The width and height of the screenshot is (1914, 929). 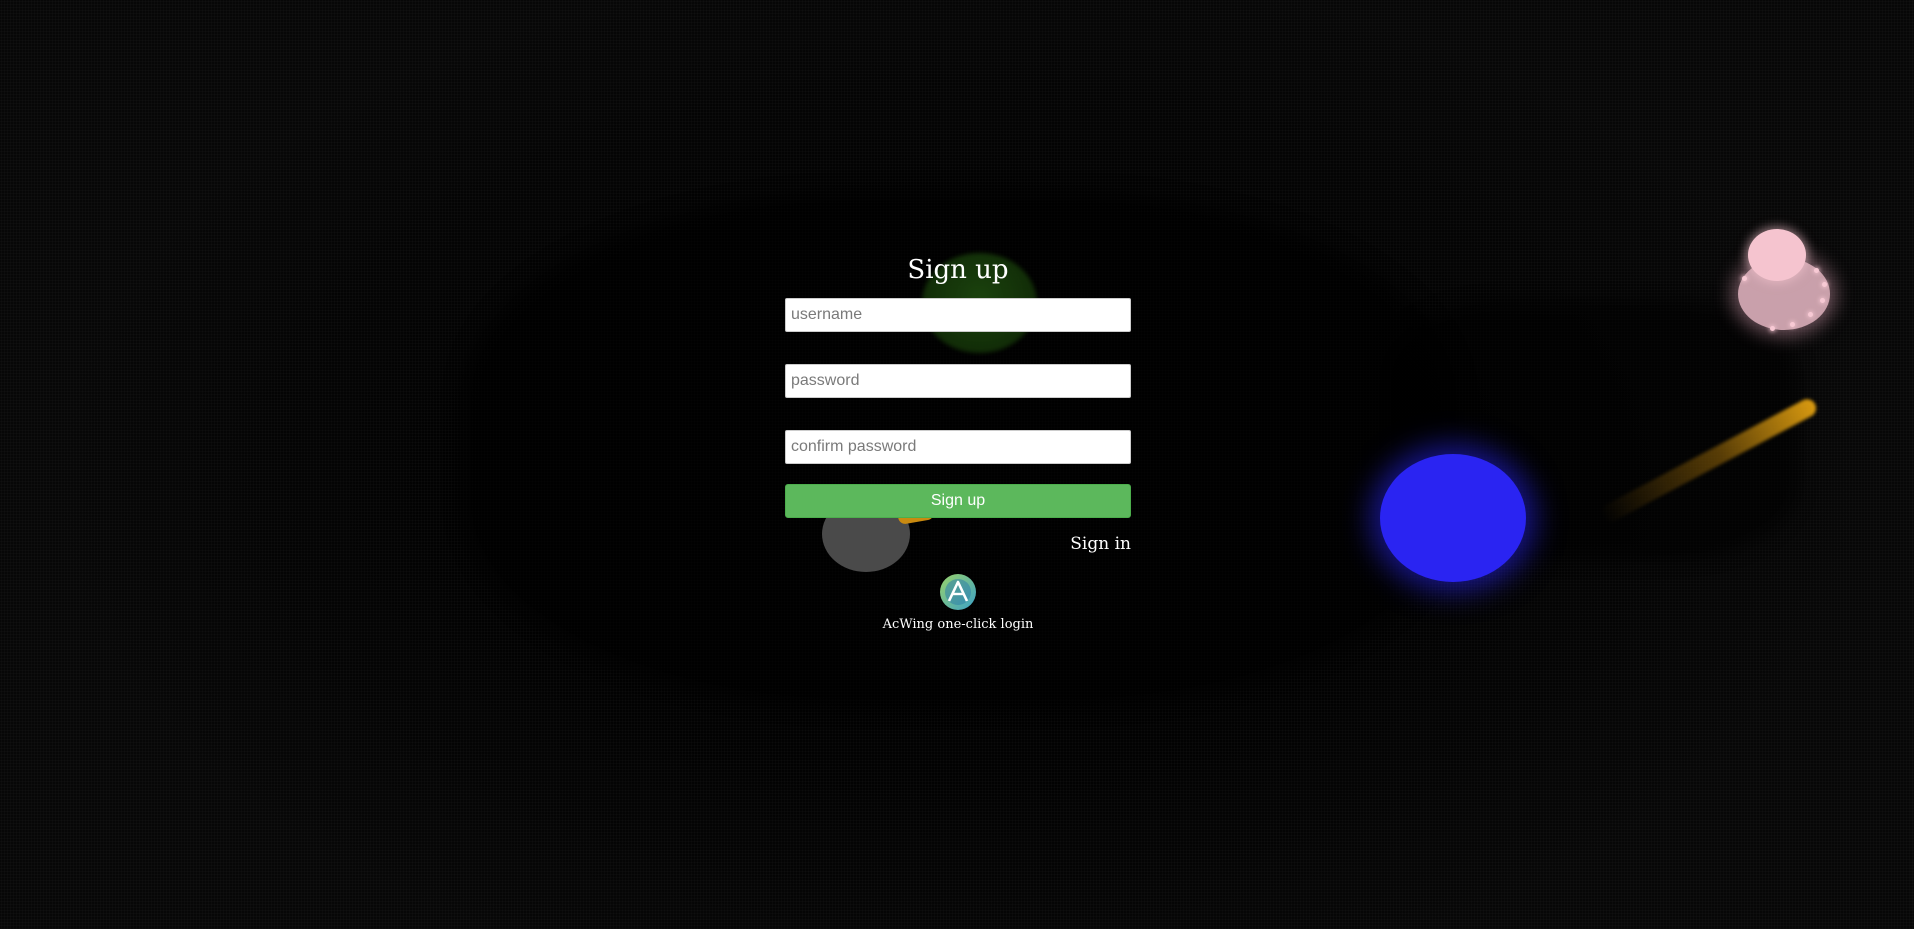 I want to click on sign-in-link: Sign in, so click(x=958, y=544).